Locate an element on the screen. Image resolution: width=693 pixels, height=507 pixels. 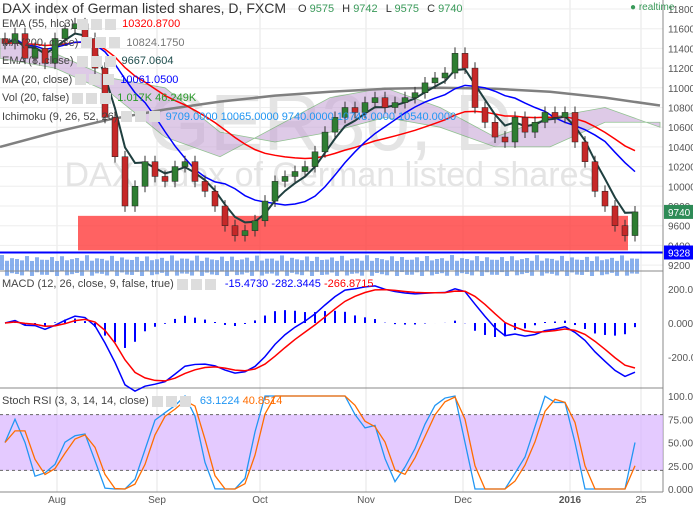
indicator-values: 10824.1750 is located at coordinates (155, 42).